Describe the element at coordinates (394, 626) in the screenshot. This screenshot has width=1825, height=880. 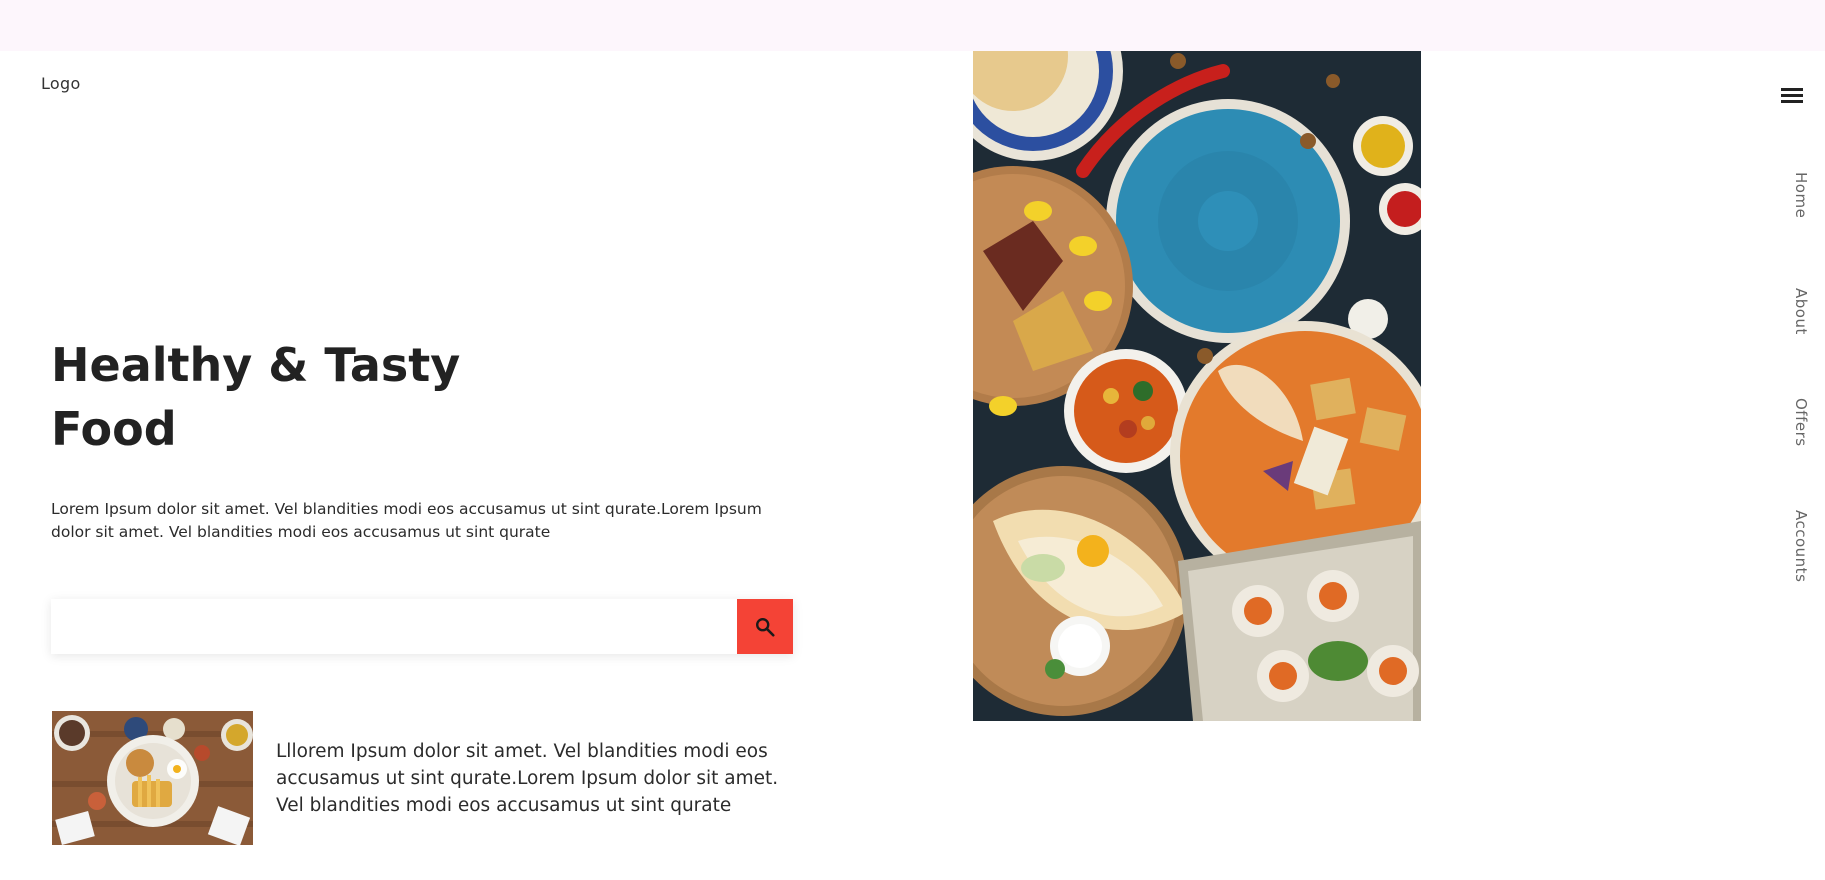
I see `search-input` at that location.